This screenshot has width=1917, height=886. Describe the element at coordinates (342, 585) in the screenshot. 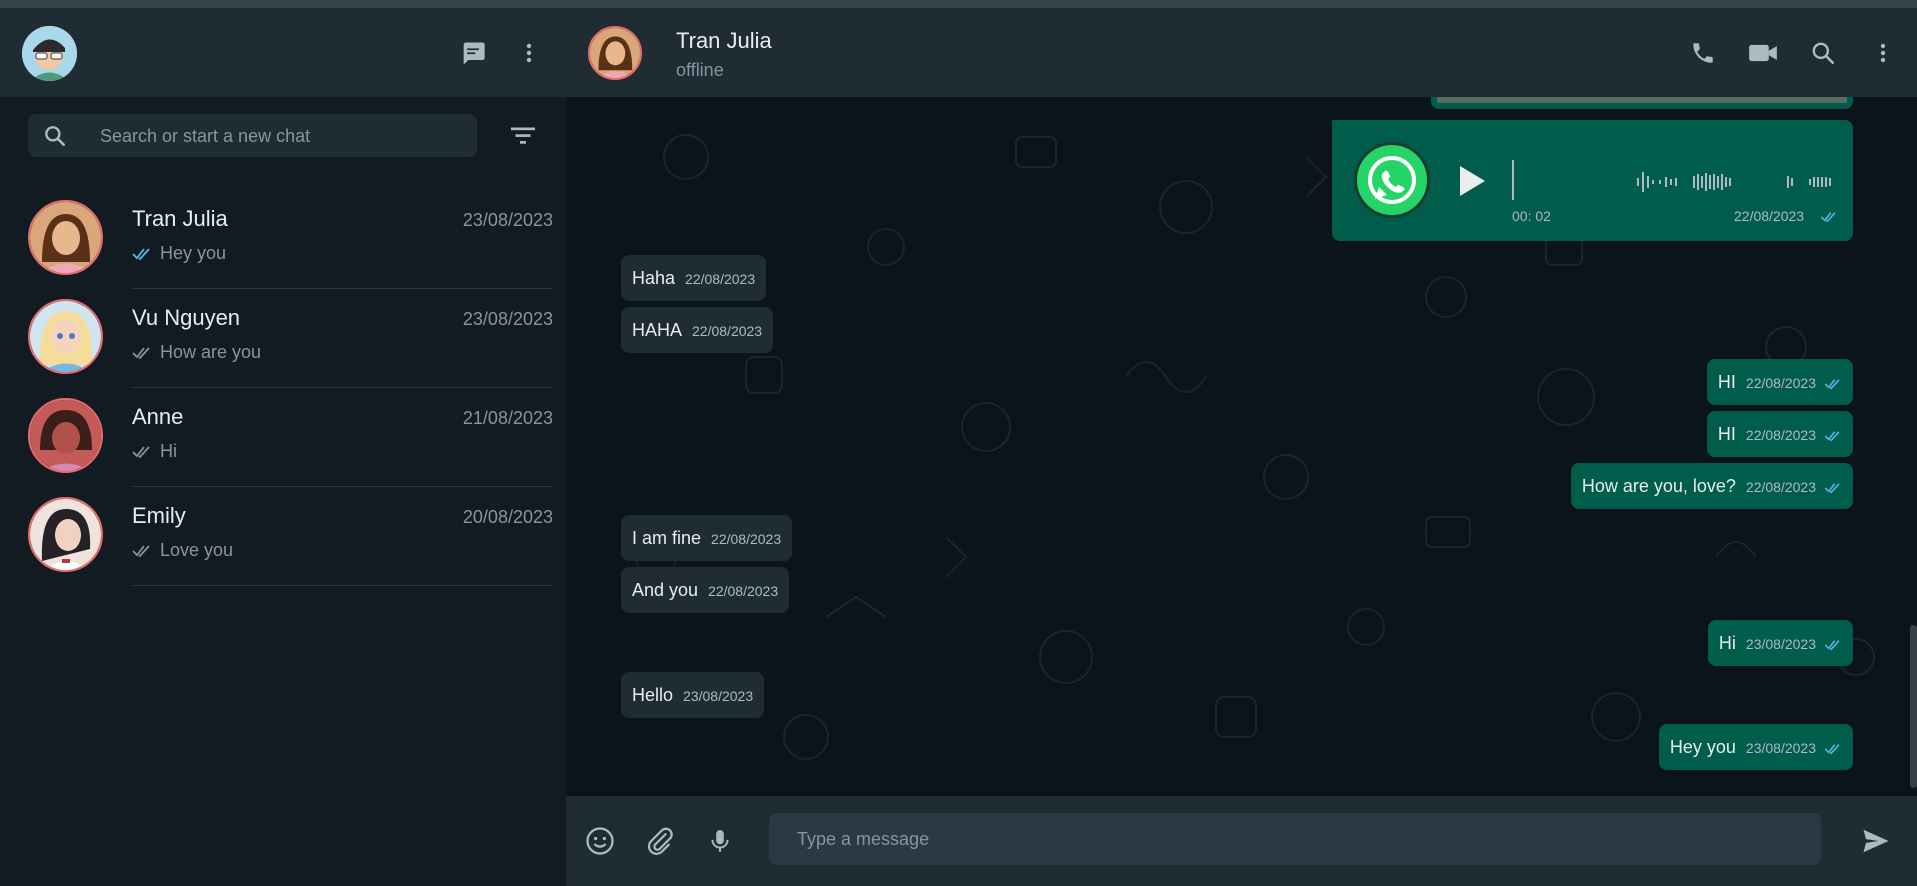

I see `divider` at that location.